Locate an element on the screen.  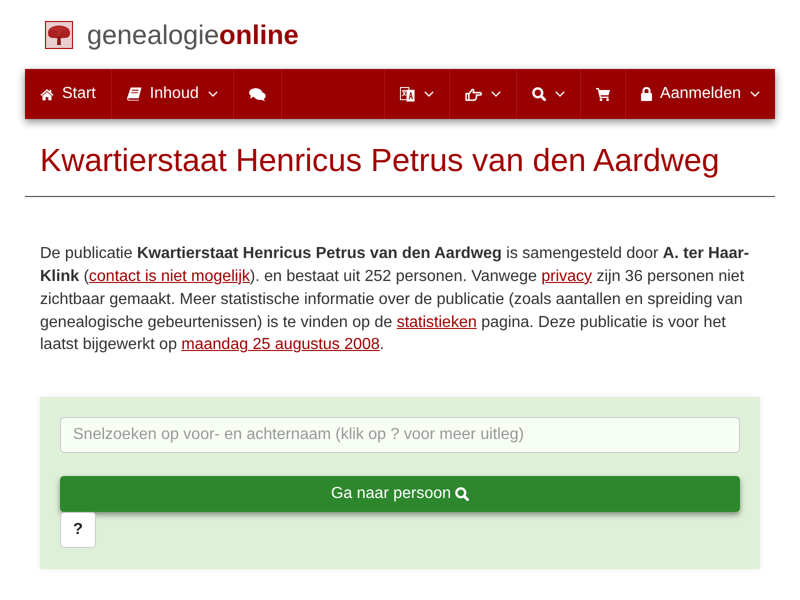
page-title: Kwartierstaat Henricus Petrus van den Aardweg is located at coordinates (379, 160).